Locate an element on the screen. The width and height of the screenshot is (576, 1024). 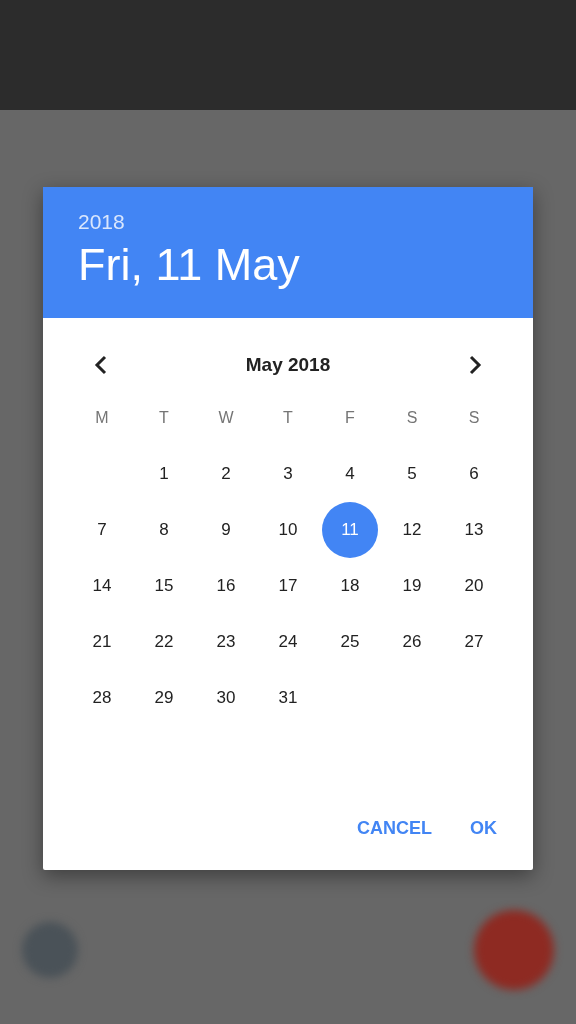
day-button: 4 is located at coordinates (350, 474).